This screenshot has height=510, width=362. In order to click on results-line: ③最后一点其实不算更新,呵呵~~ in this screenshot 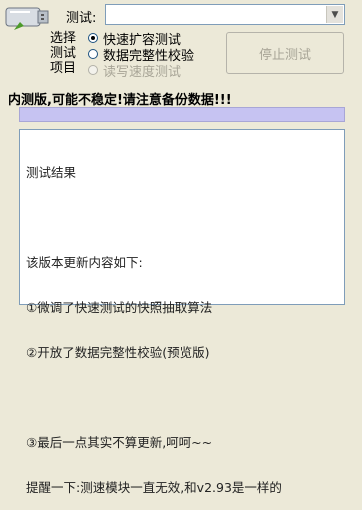, I will do `click(119, 442)`.